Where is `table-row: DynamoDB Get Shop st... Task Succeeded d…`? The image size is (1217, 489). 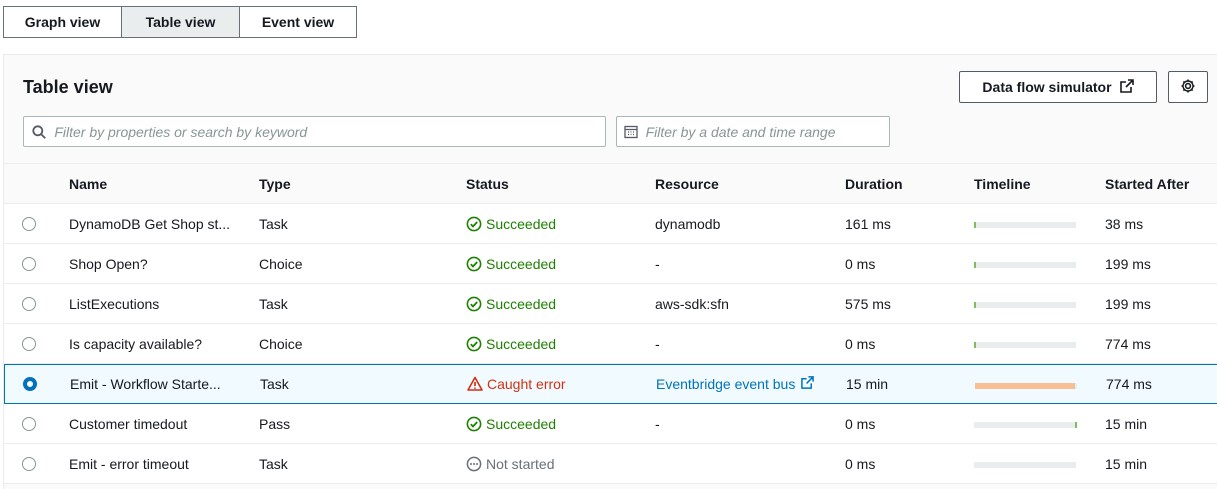
table-row: DynamoDB Get Shop st... Task Succeeded d… is located at coordinates (610, 224).